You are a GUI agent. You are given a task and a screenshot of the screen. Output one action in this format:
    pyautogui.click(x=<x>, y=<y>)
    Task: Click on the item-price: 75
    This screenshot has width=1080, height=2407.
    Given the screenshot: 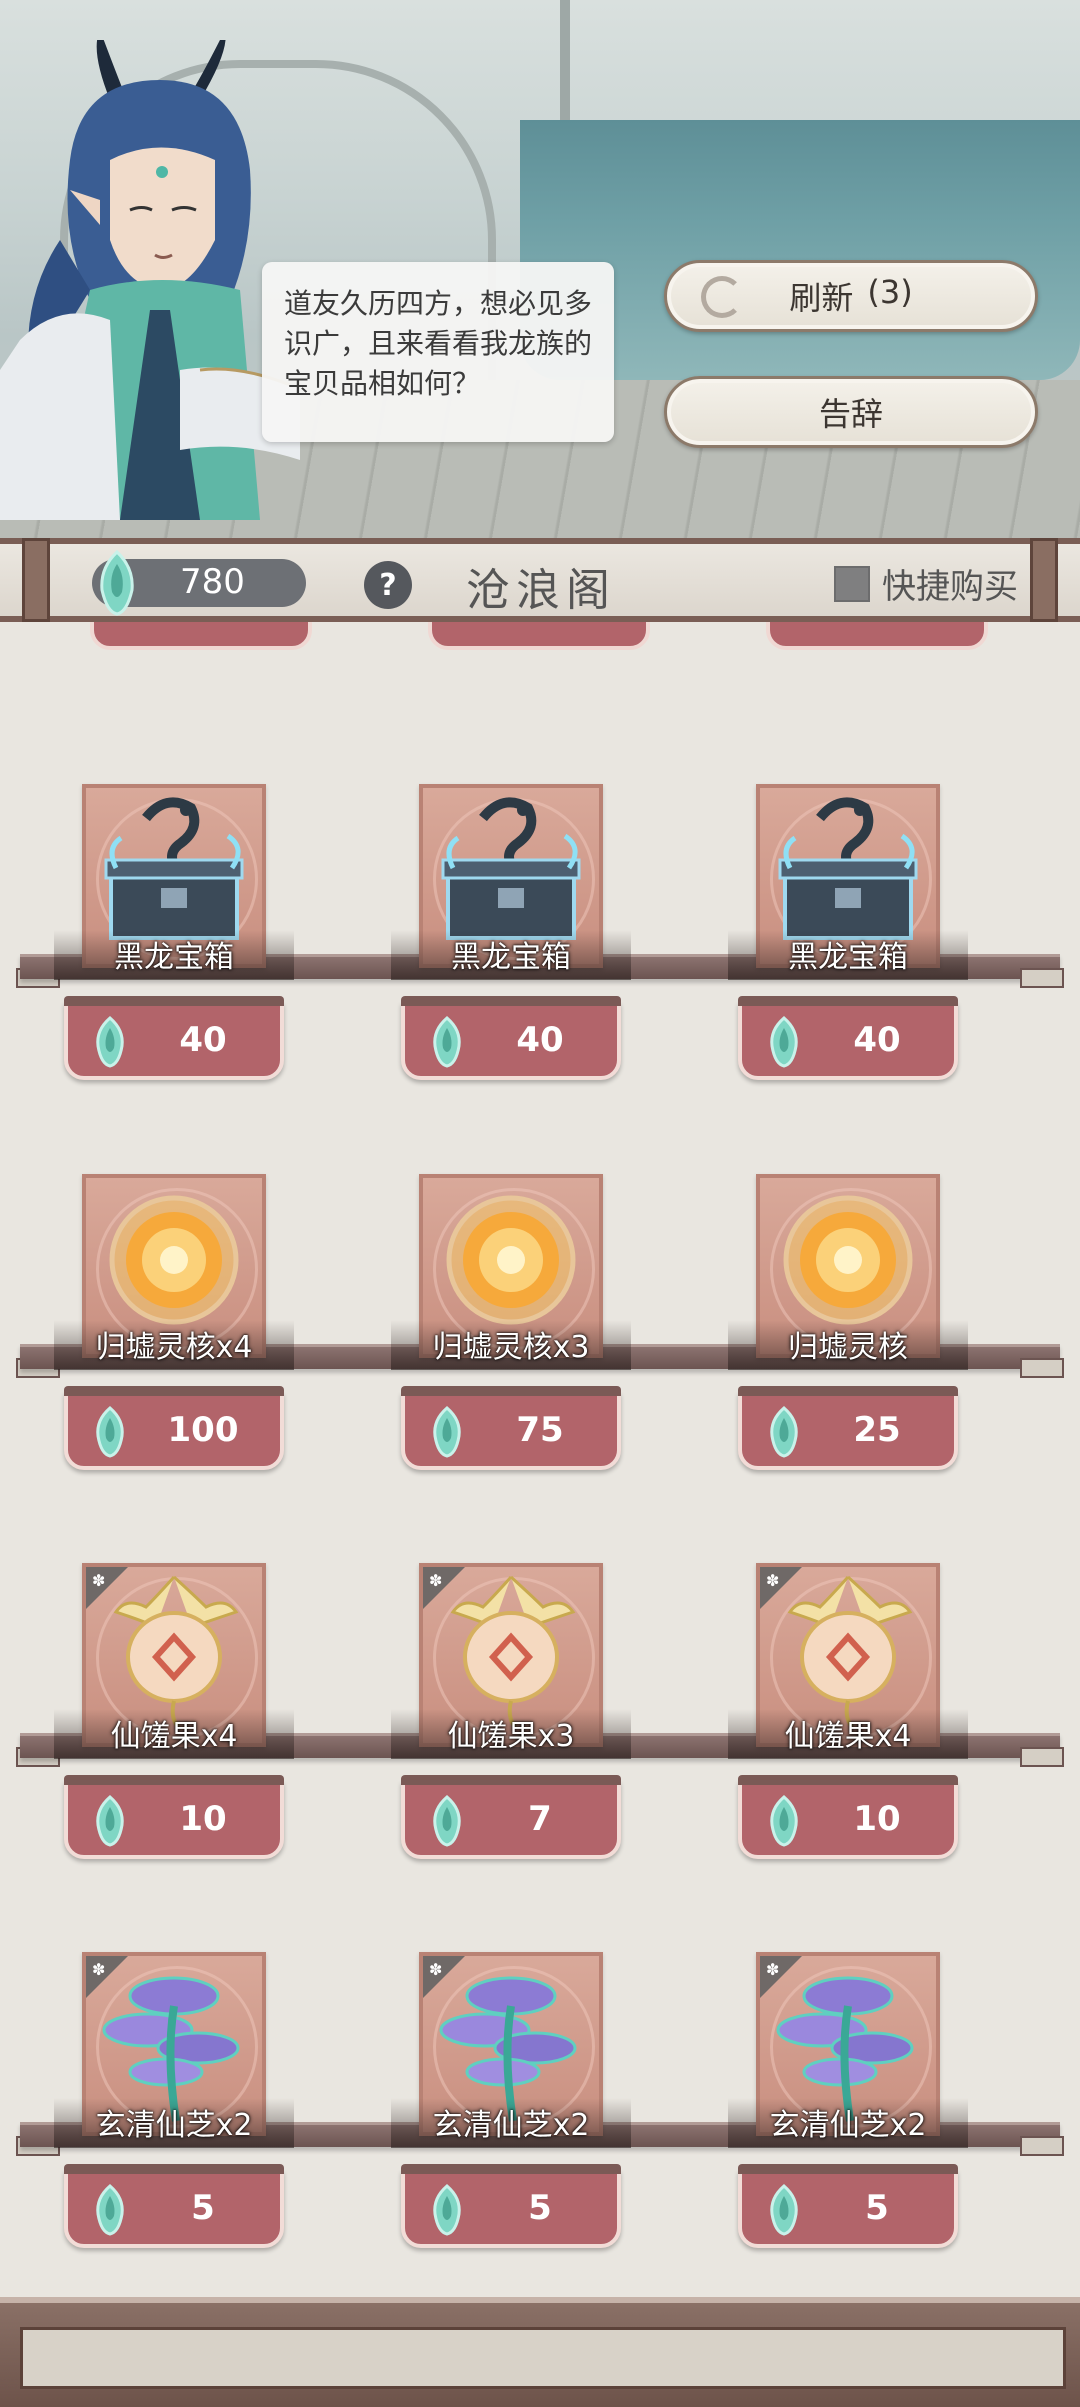 What is the action you would take?
    pyautogui.click(x=540, y=1430)
    